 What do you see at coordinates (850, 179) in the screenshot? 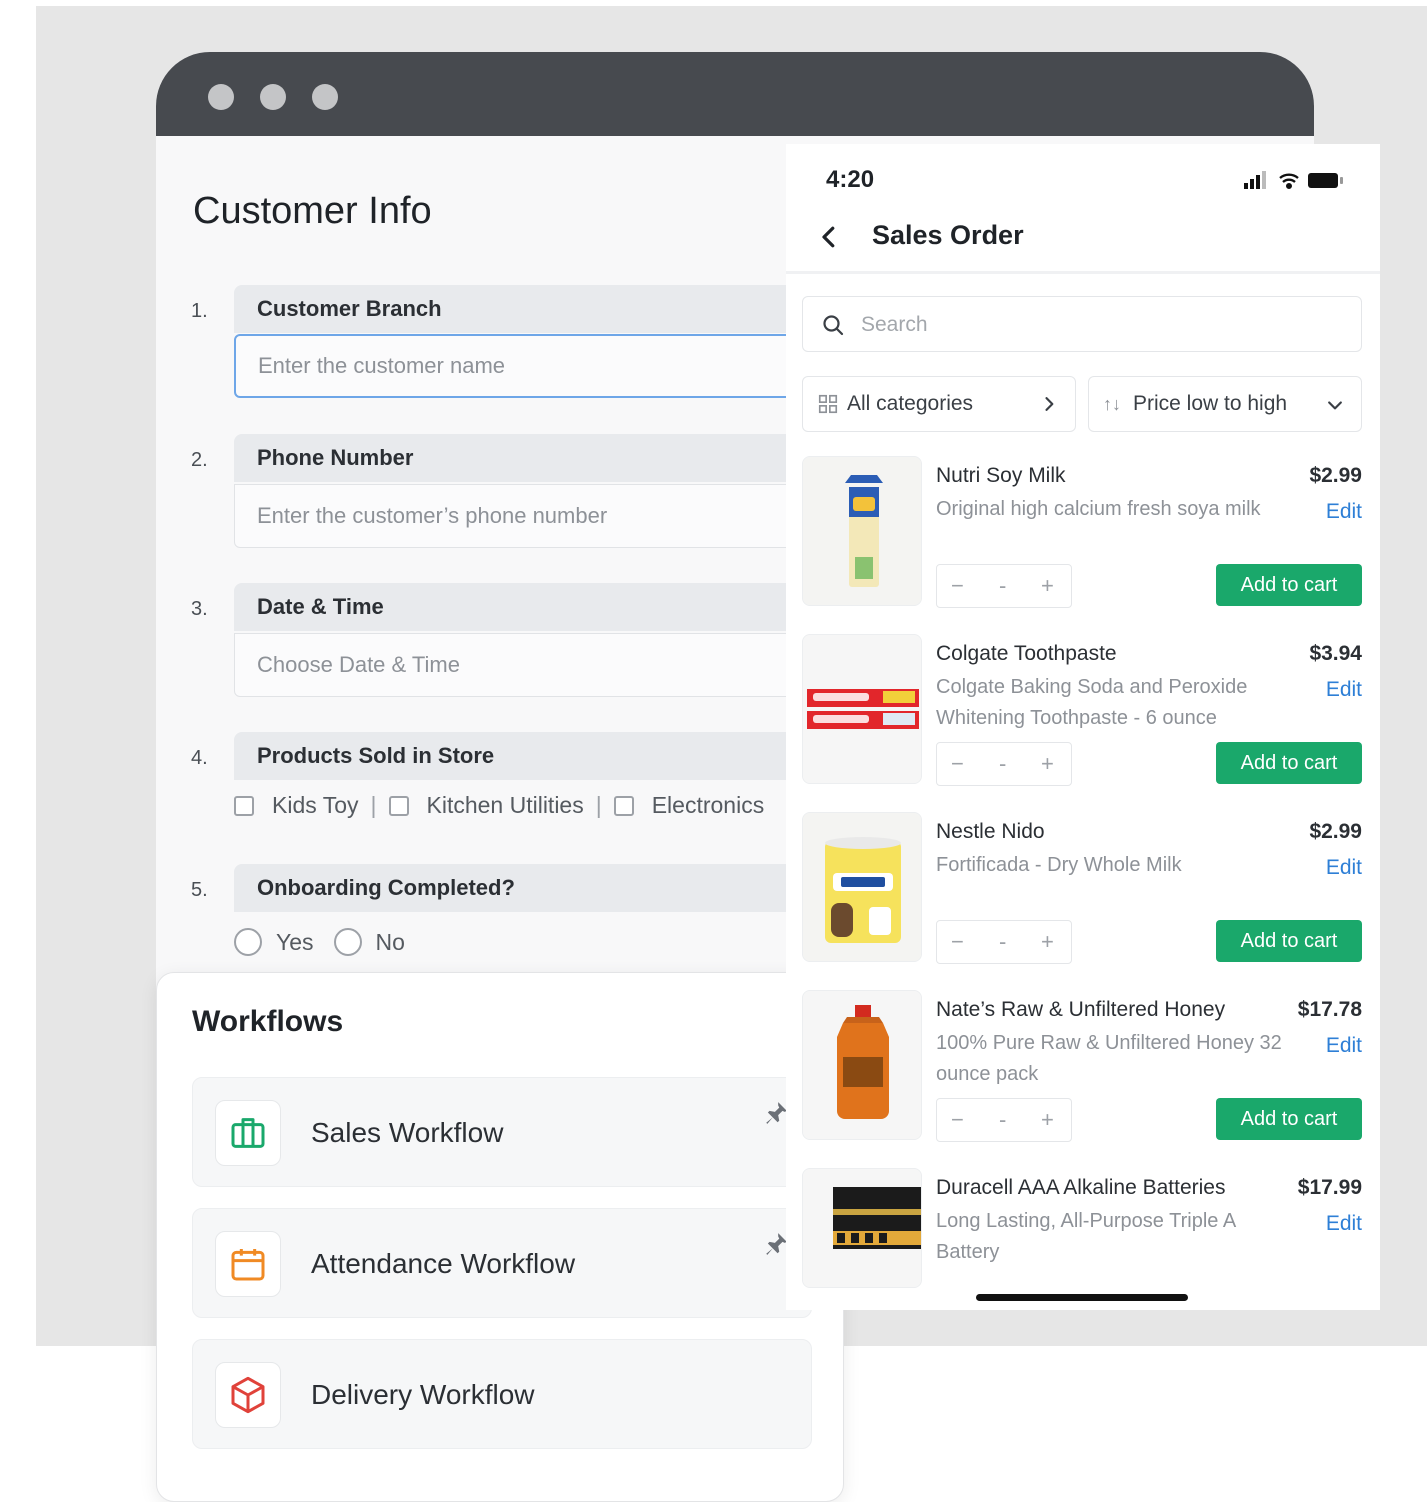
I see `status-time: 4:20` at bounding box center [850, 179].